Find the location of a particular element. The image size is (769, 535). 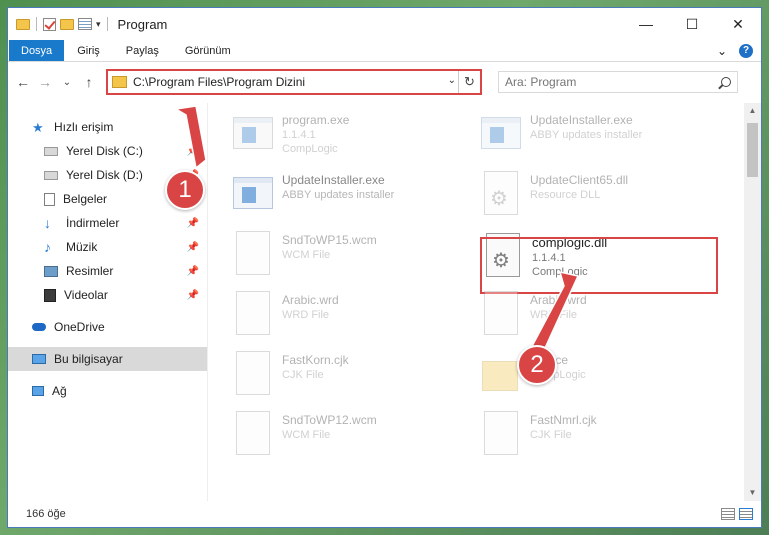

address-dropdown-icon: ⌄ is located at coordinates (452, 80).